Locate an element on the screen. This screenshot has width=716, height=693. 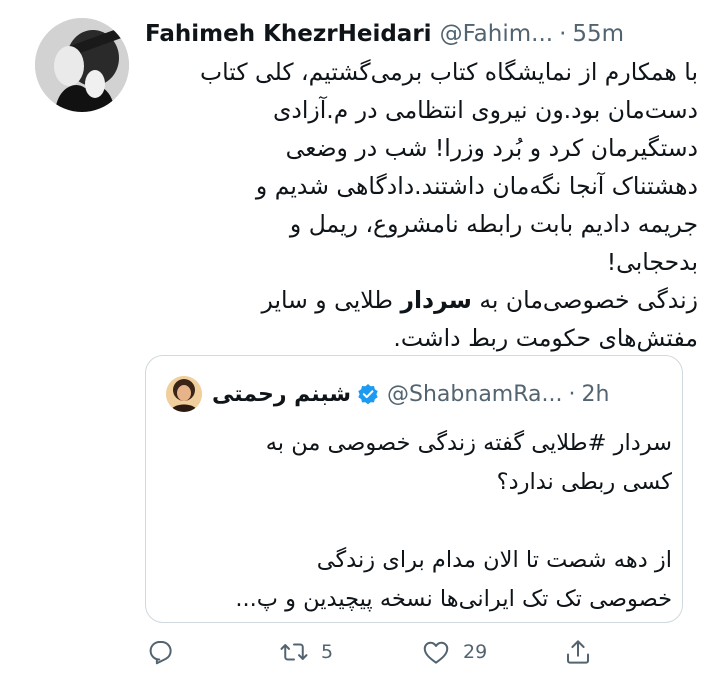
quoted-tweet-timestamp: 2h is located at coordinates (595, 394).